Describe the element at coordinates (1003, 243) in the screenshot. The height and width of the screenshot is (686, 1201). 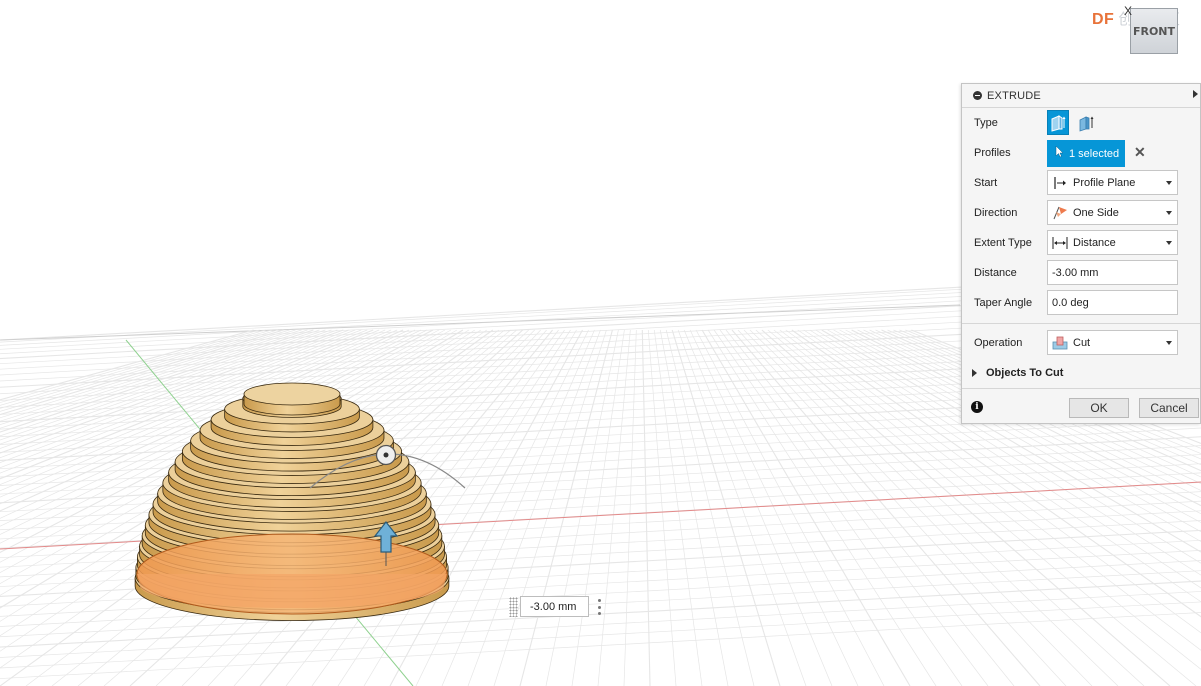
I see `extent-type-label: Extent Type` at that location.